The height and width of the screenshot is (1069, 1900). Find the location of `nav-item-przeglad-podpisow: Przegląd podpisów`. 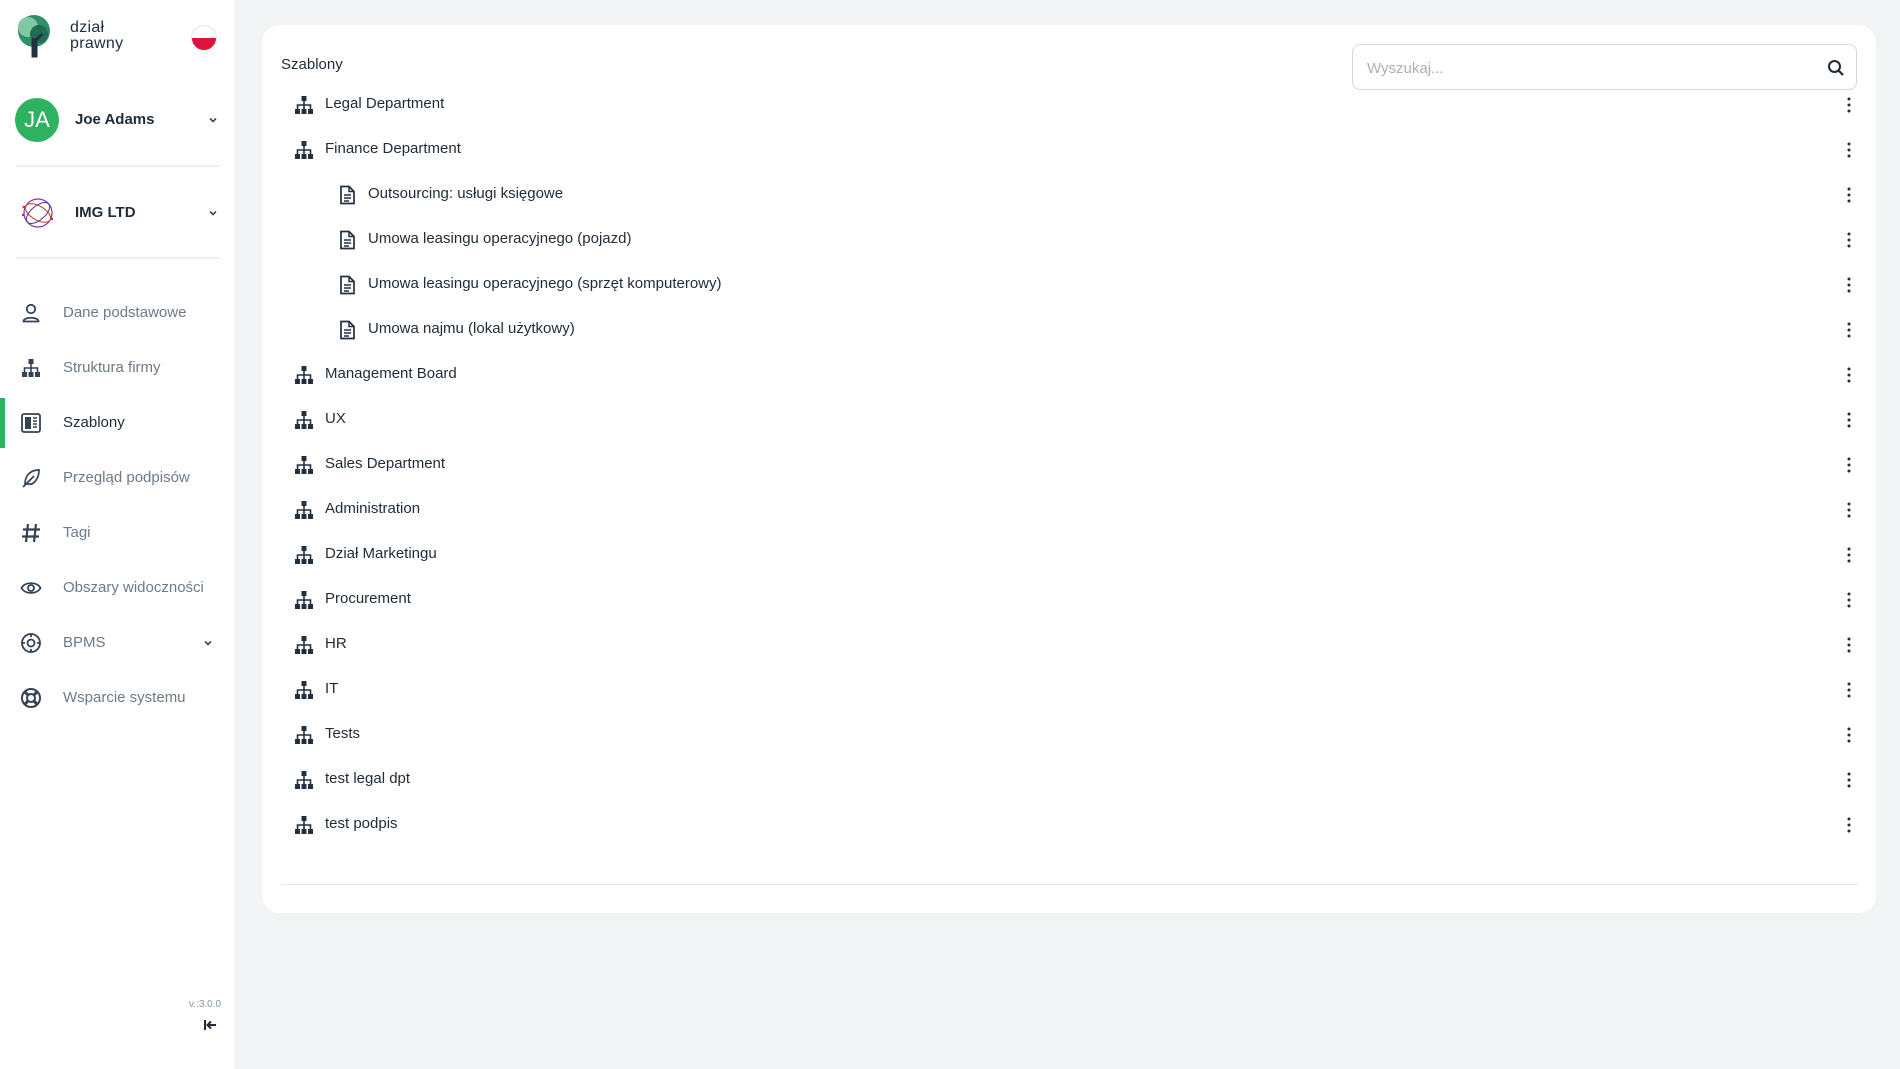

nav-item-przeglad-podpisow: Przegląd podpisów is located at coordinates (118, 478).